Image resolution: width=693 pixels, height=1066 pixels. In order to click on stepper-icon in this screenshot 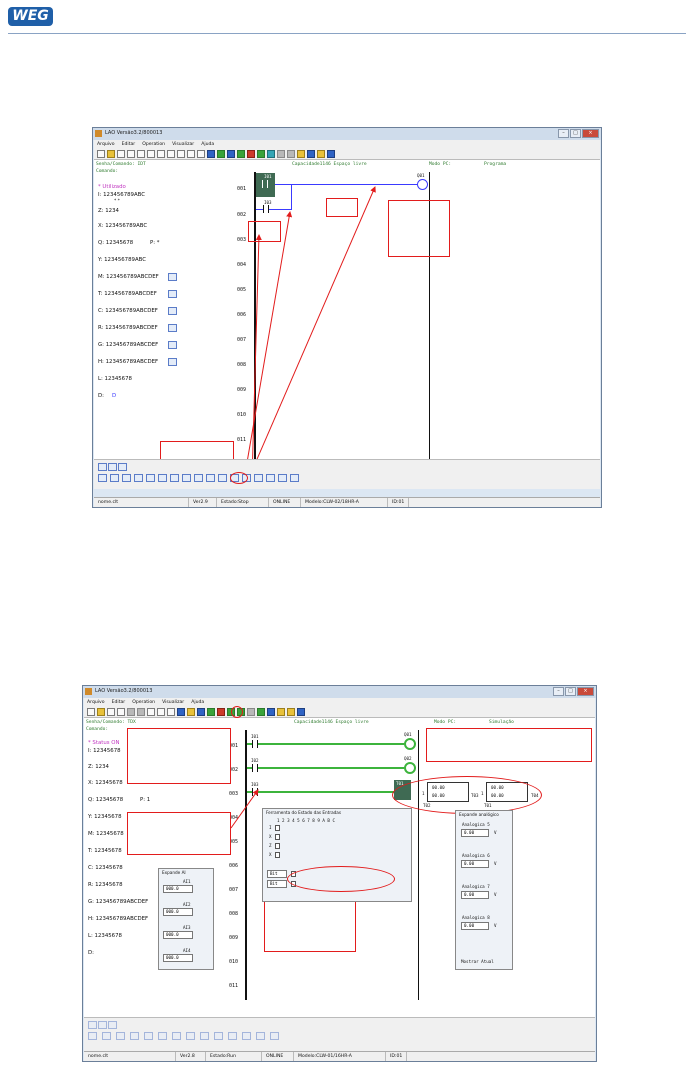, I will do `click(261, 712)`.